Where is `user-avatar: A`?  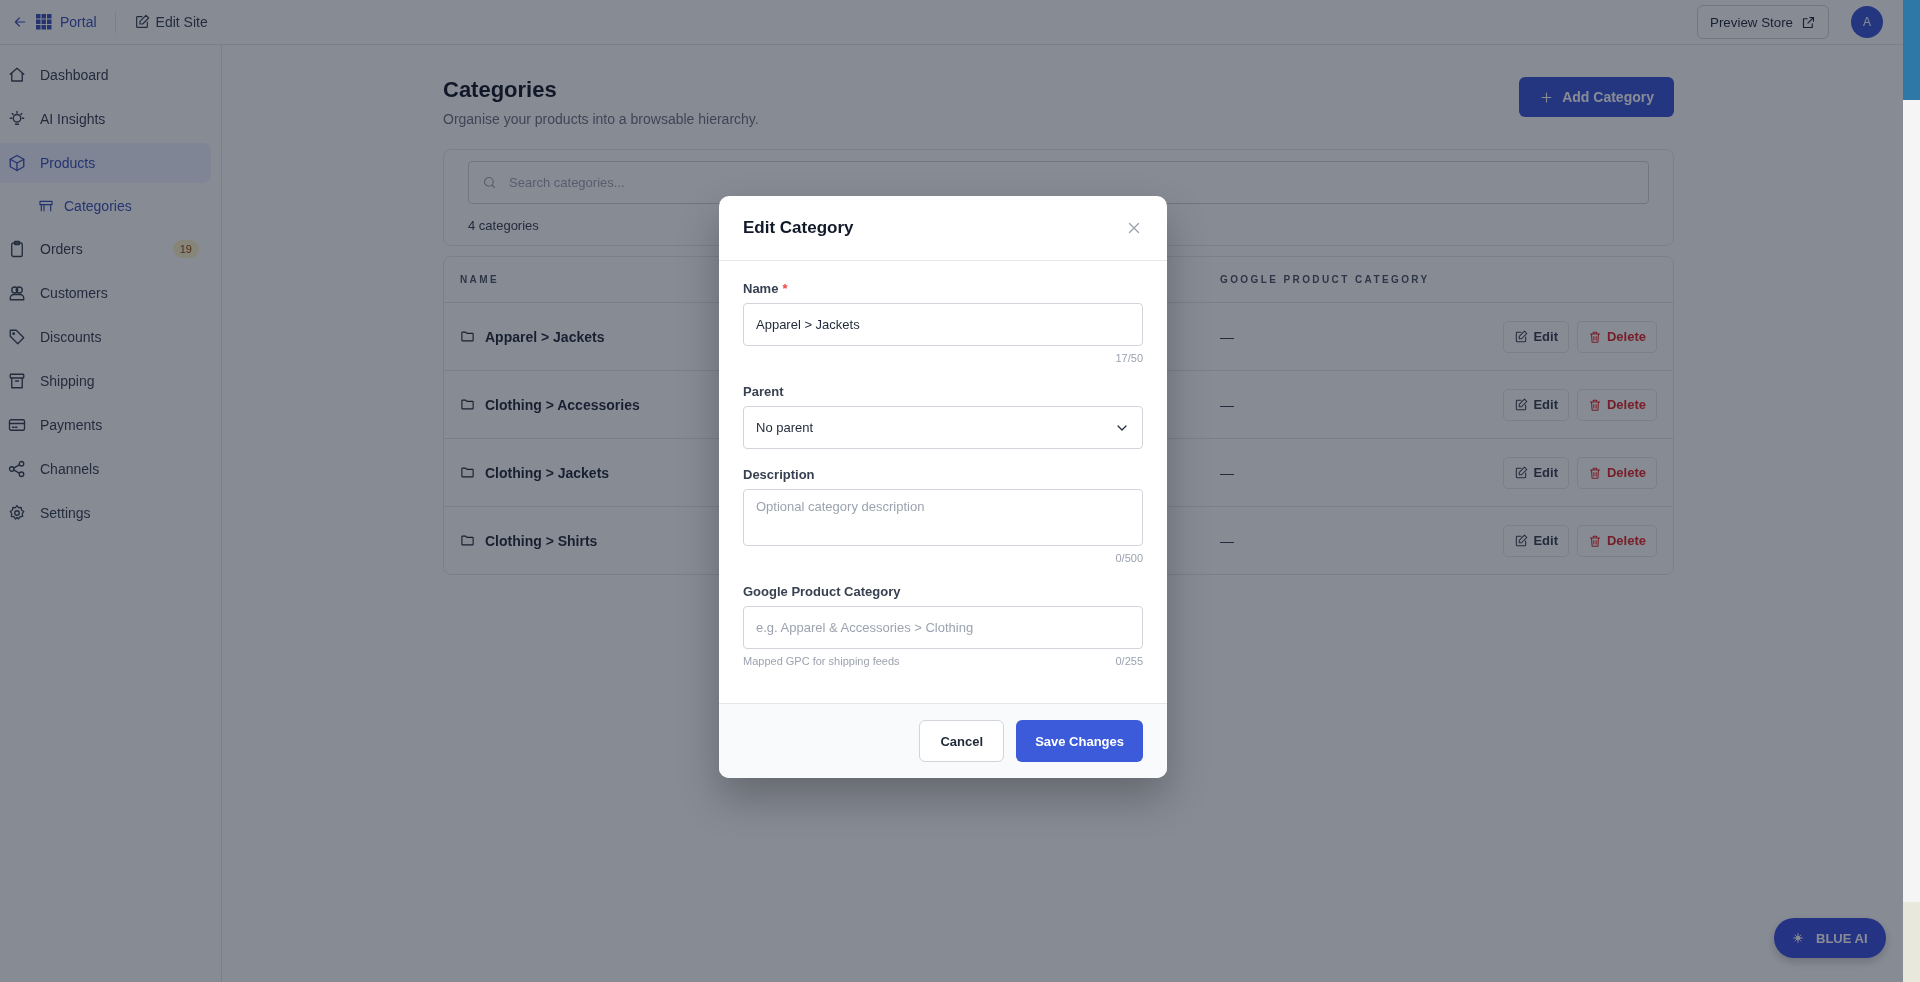
user-avatar: A is located at coordinates (1867, 22).